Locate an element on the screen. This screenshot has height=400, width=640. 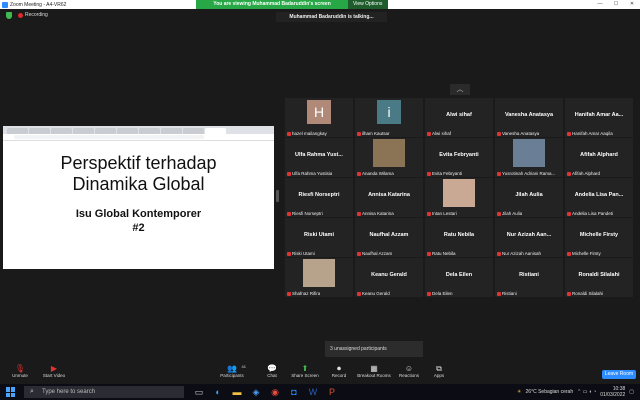
participant-tile: Ratu Nebila Ratu Nebila is located at coordinates (459, 237).